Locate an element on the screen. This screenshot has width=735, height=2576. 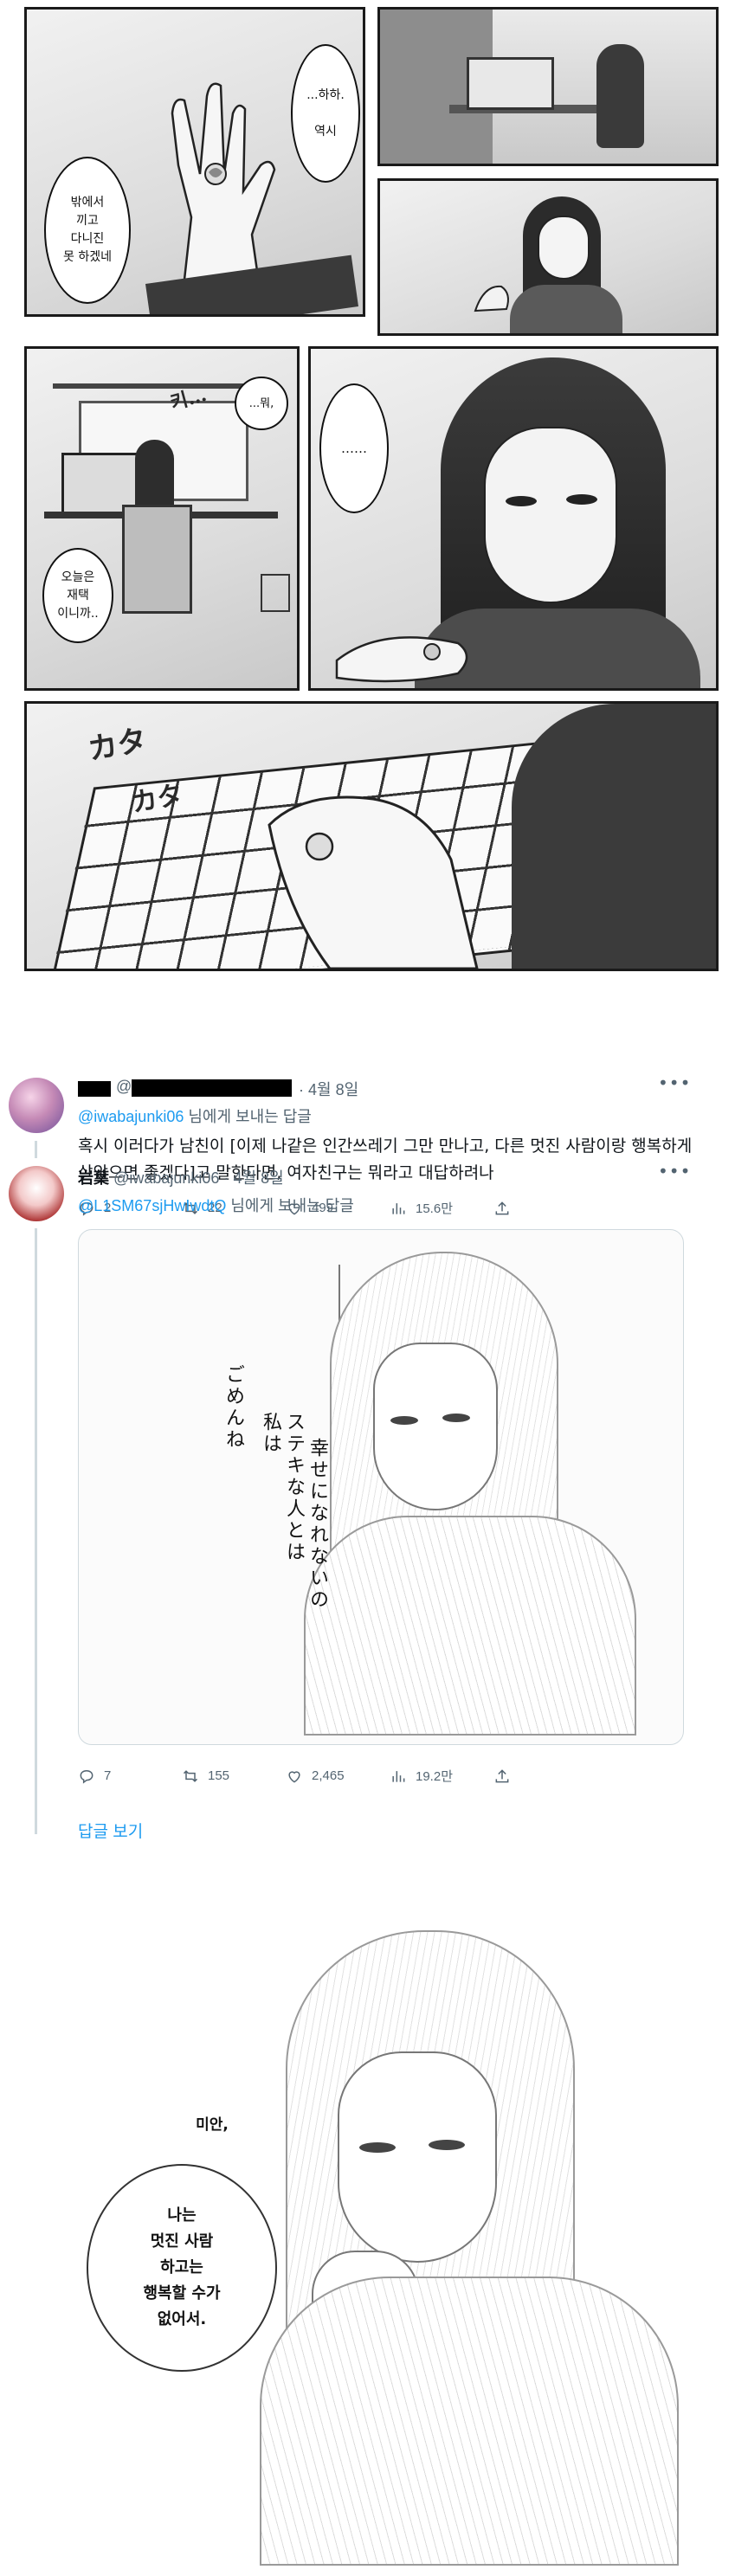
author-name: 岩葉 is located at coordinates (94, 1178).